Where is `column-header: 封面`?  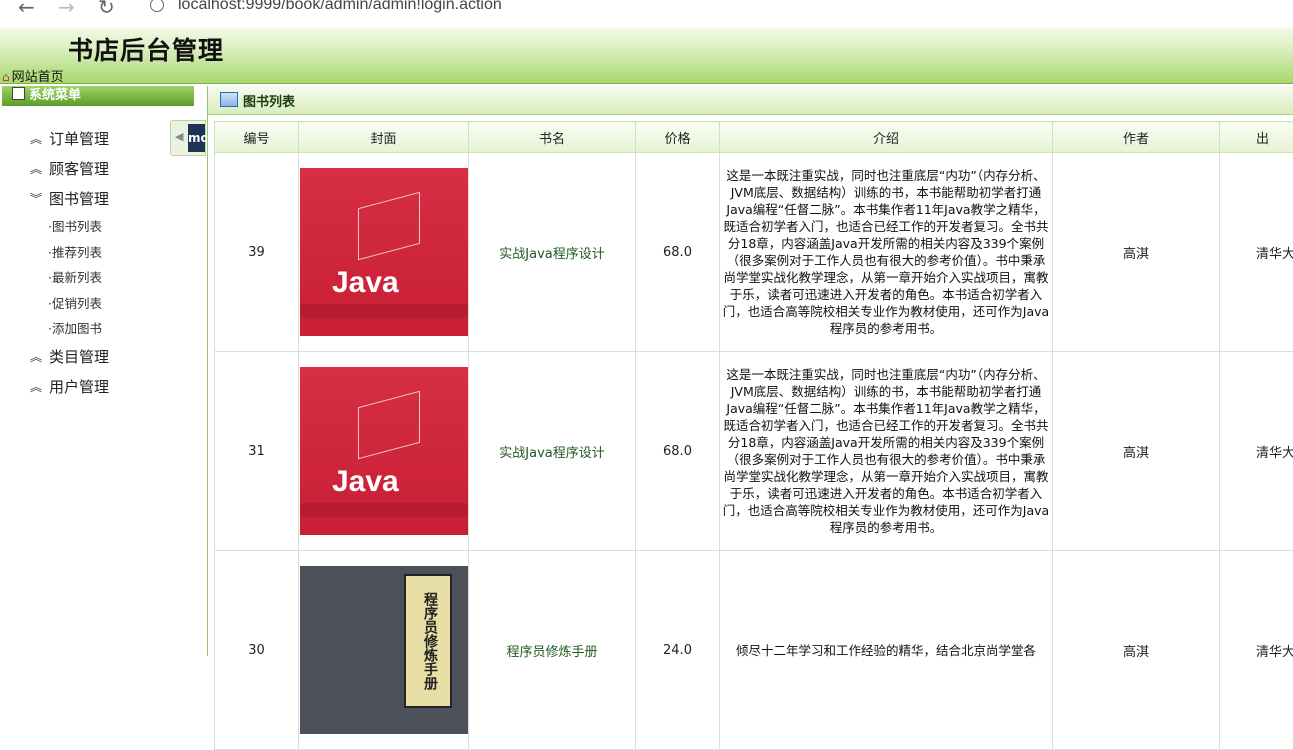 column-header: 封面 is located at coordinates (384, 137).